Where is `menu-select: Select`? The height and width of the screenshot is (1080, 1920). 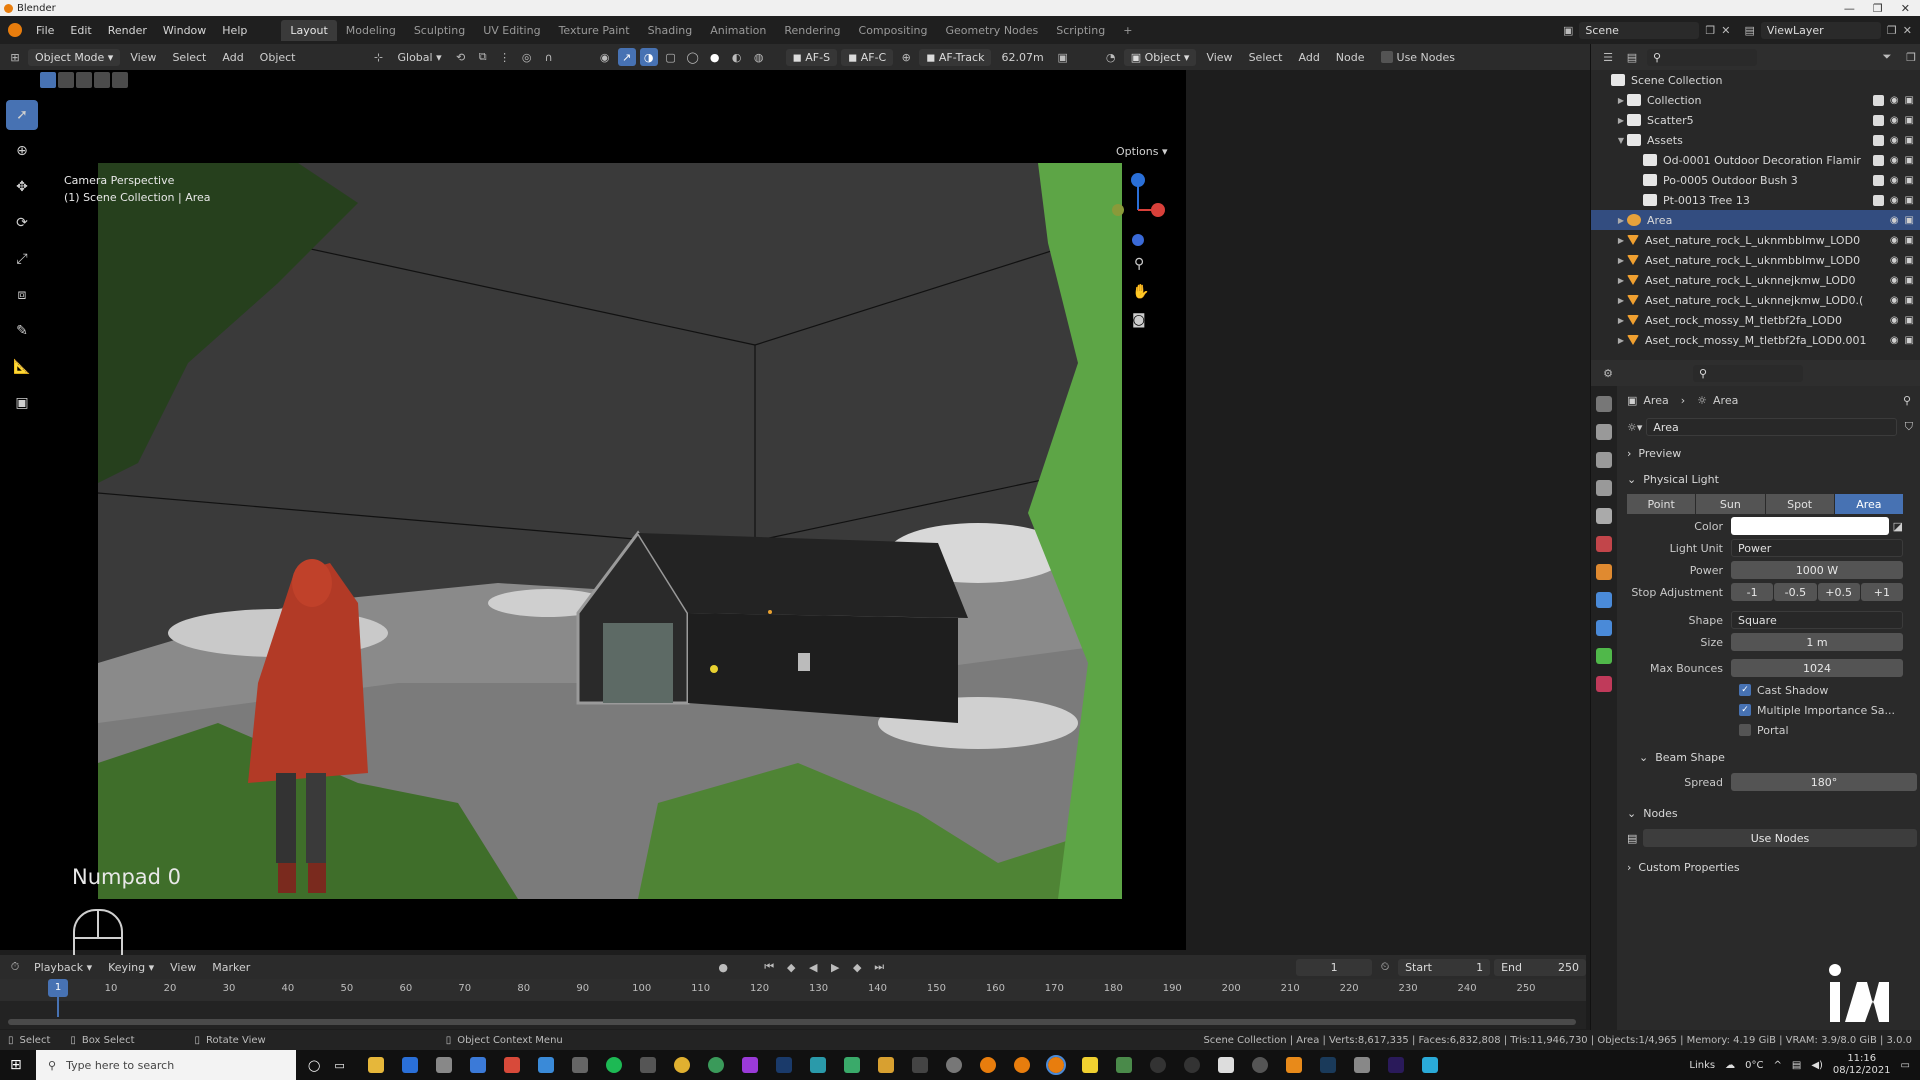 menu-select: Select is located at coordinates (189, 57).